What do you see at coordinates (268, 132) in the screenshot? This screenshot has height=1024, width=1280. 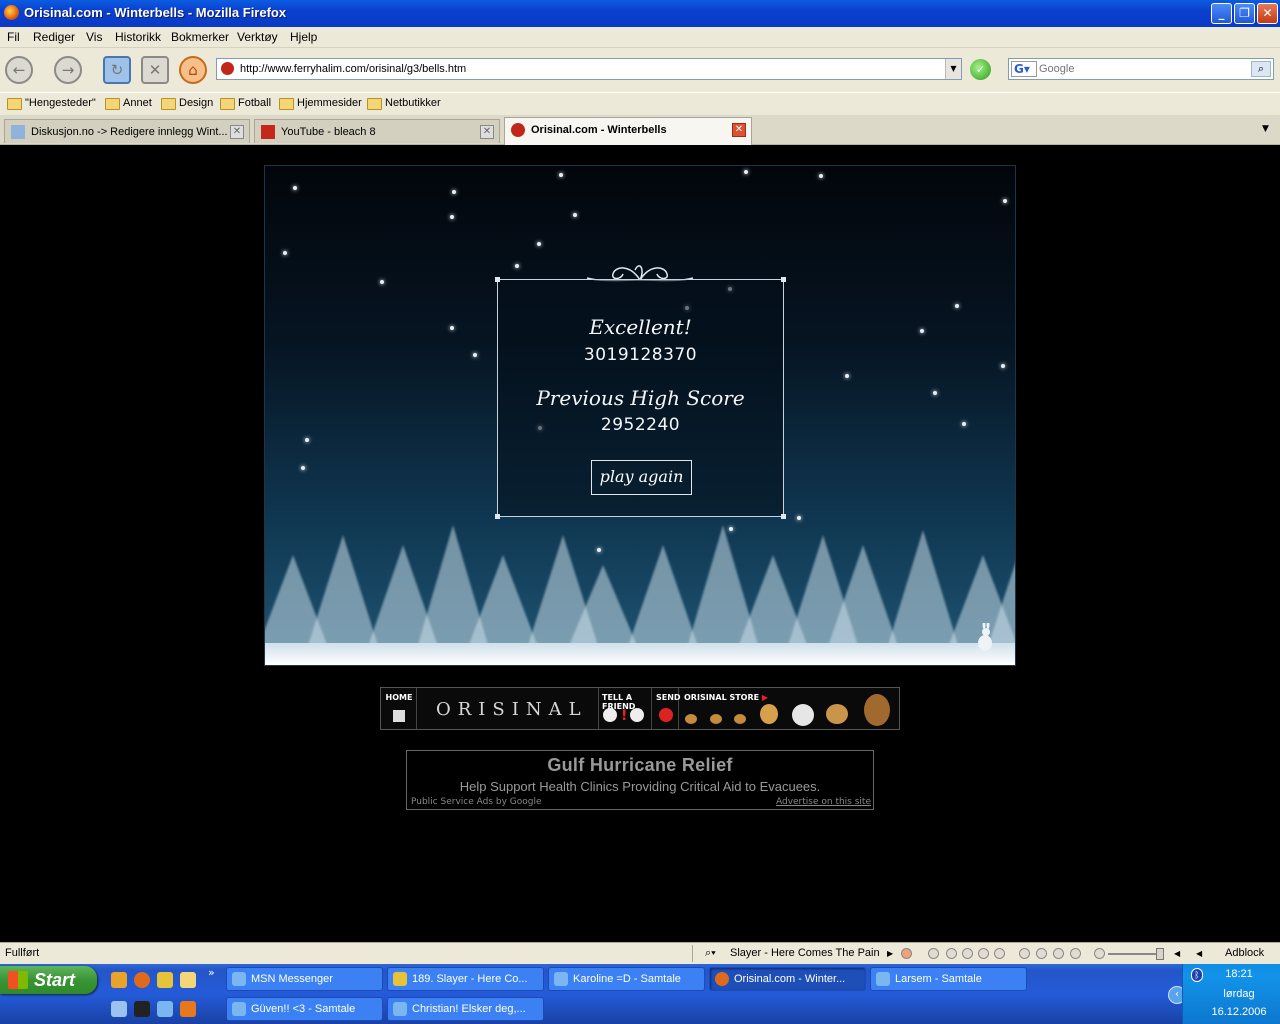 I see `youtube-favicon` at bounding box center [268, 132].